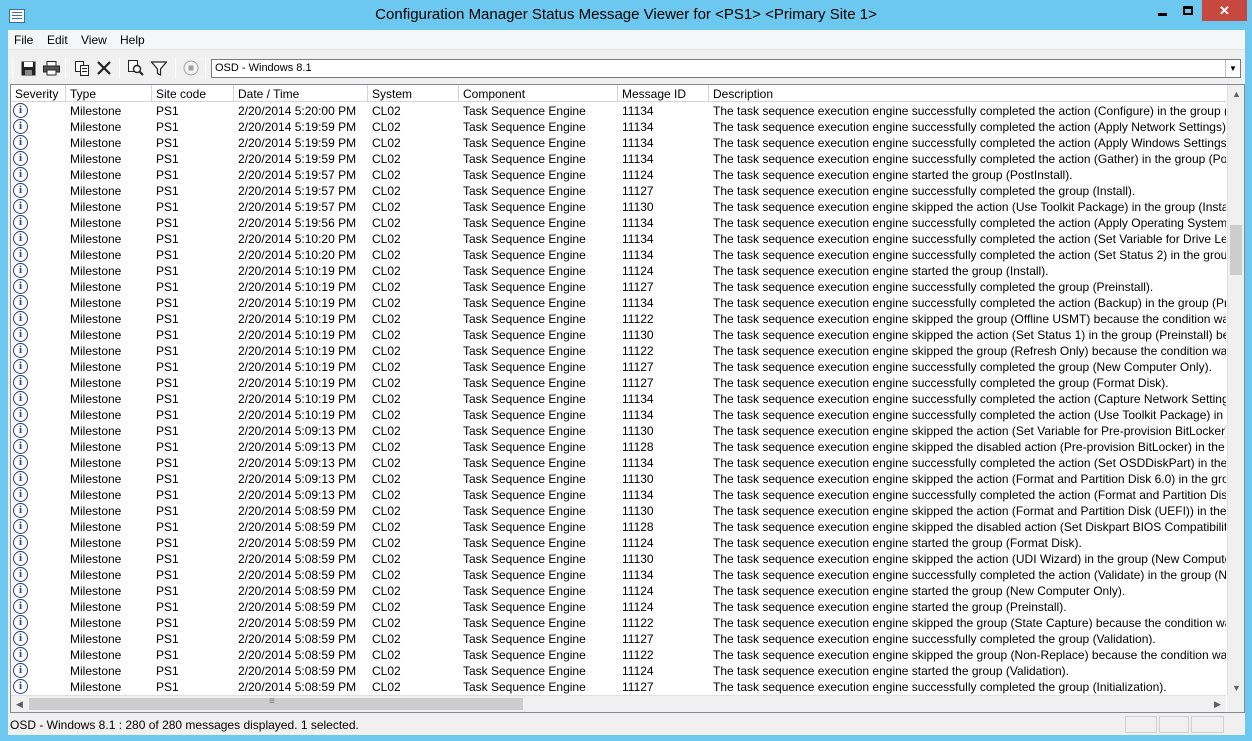  I want to click on scroll-up-icon: ▲, so click(1236, 93).